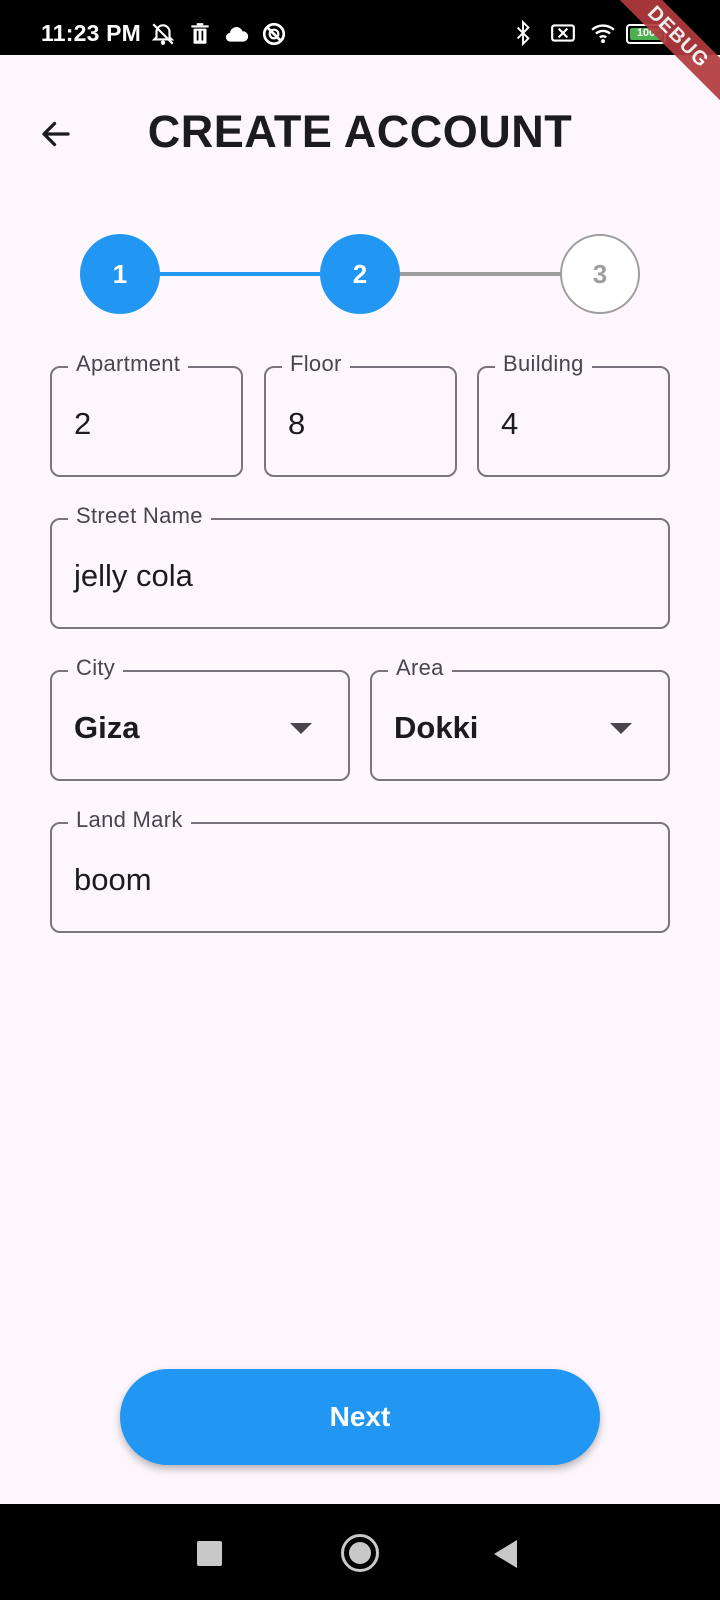  I want to click on city-label: City, so click(96, 668).